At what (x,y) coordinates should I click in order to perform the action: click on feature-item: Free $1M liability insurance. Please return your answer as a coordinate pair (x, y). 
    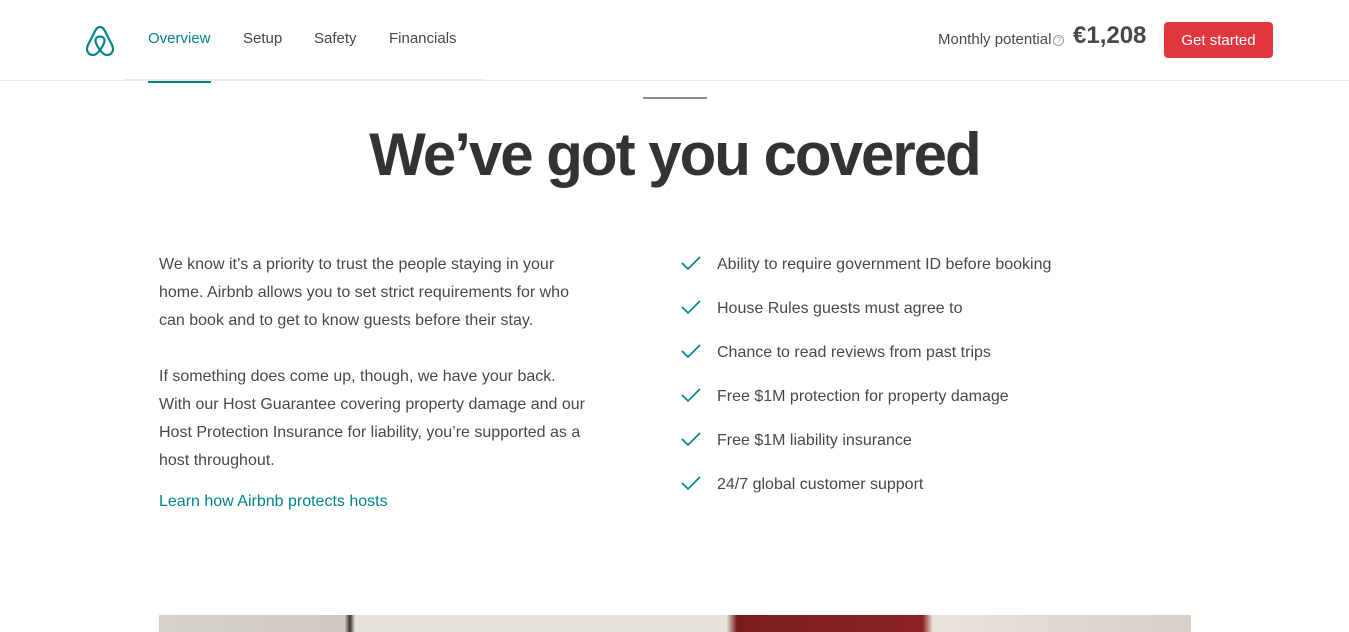
    Looking at the image, I should click on (940, 445).